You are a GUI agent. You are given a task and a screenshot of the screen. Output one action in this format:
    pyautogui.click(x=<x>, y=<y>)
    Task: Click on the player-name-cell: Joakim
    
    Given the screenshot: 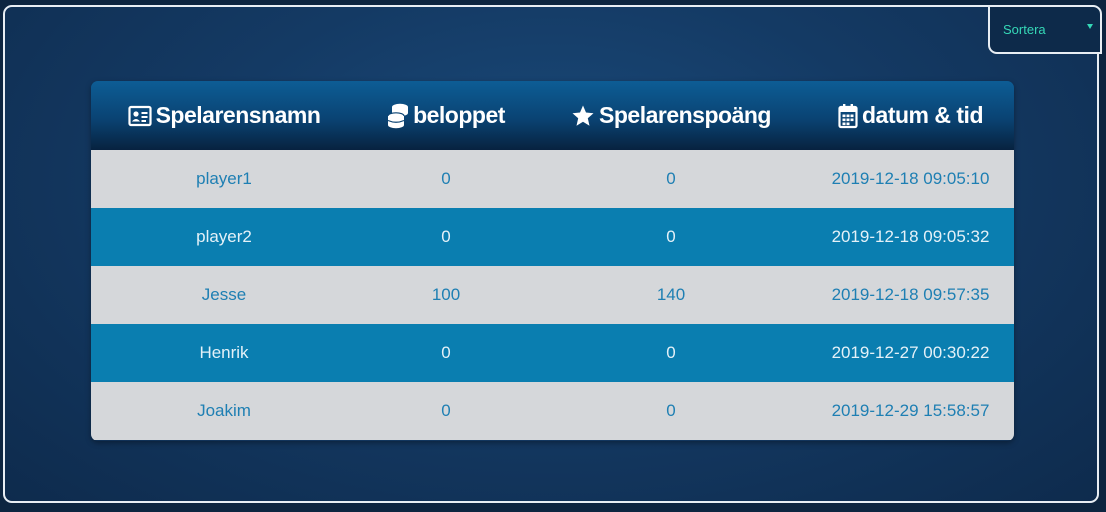 What is the action you would take?
    pyautogui.click(x=224, y=410)
    